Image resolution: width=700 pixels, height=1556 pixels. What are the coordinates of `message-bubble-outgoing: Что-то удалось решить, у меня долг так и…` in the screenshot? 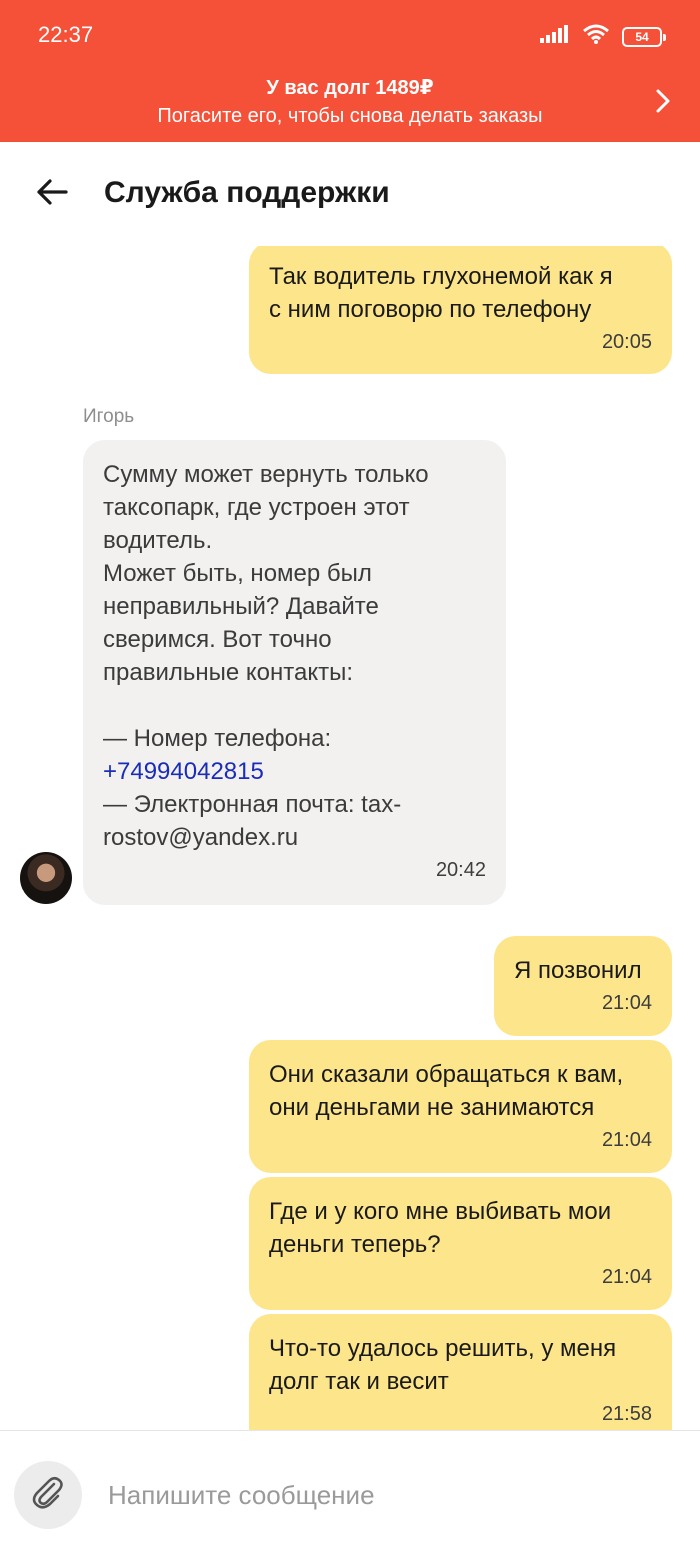 It's located at (460, 1372).